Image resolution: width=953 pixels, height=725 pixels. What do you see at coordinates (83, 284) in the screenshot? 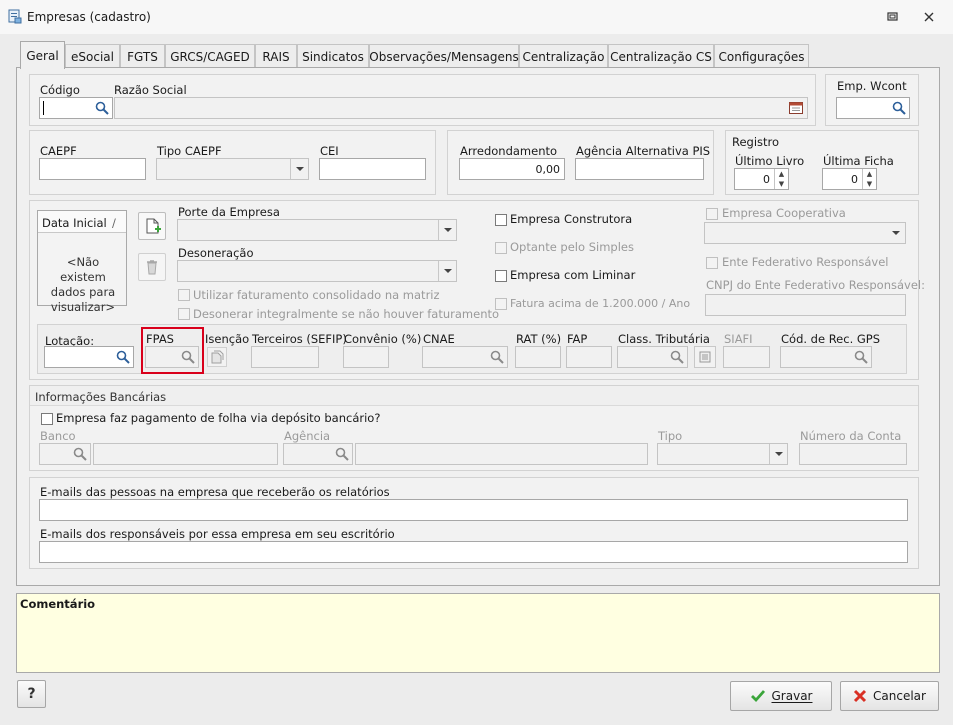
I see `grid-empty-text: <Não existem dados para visualizar>` at bounding box center [83, 284].